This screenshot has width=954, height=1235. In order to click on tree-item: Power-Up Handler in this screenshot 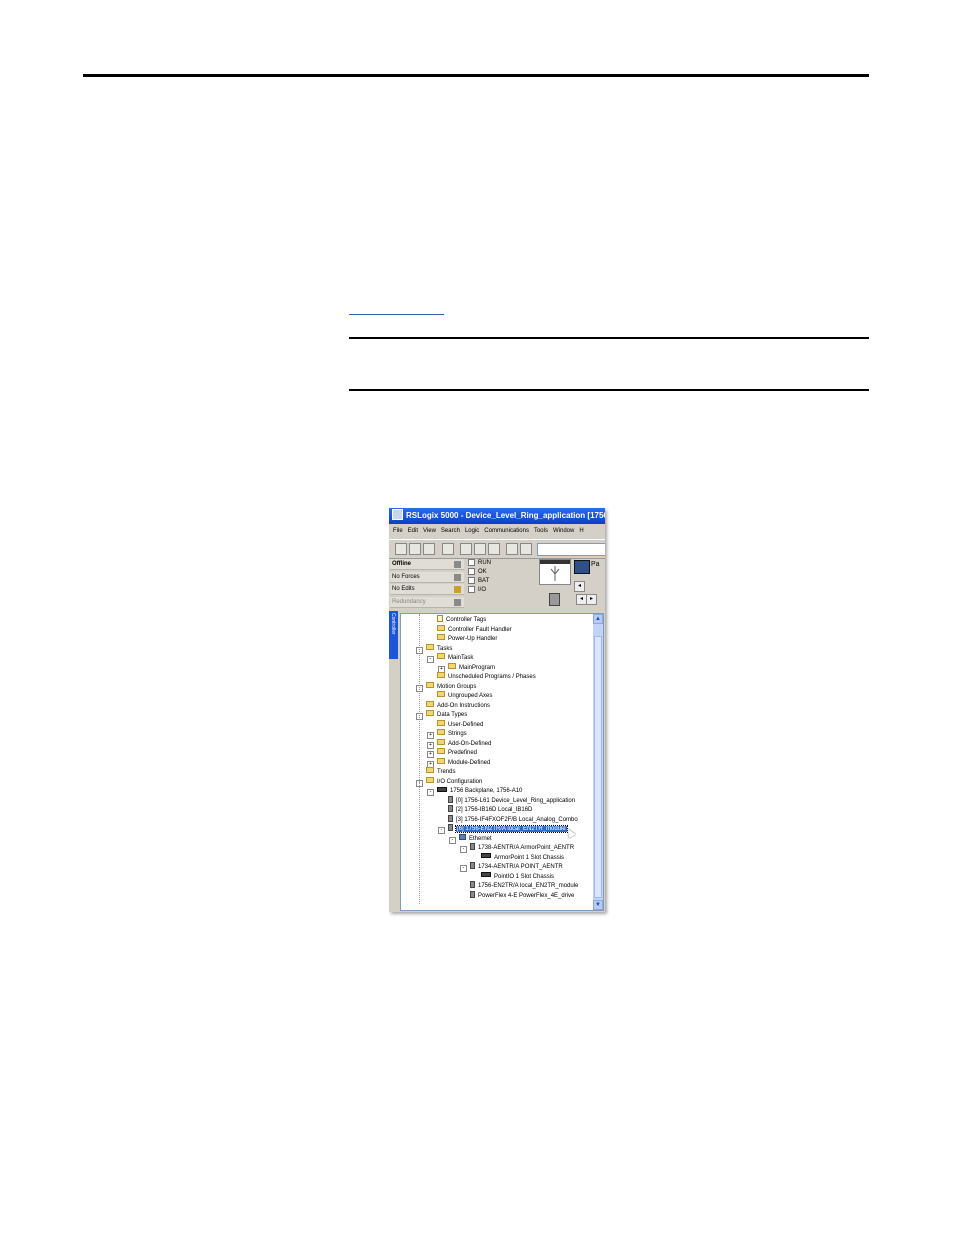, I will do `click(467, 639)`.